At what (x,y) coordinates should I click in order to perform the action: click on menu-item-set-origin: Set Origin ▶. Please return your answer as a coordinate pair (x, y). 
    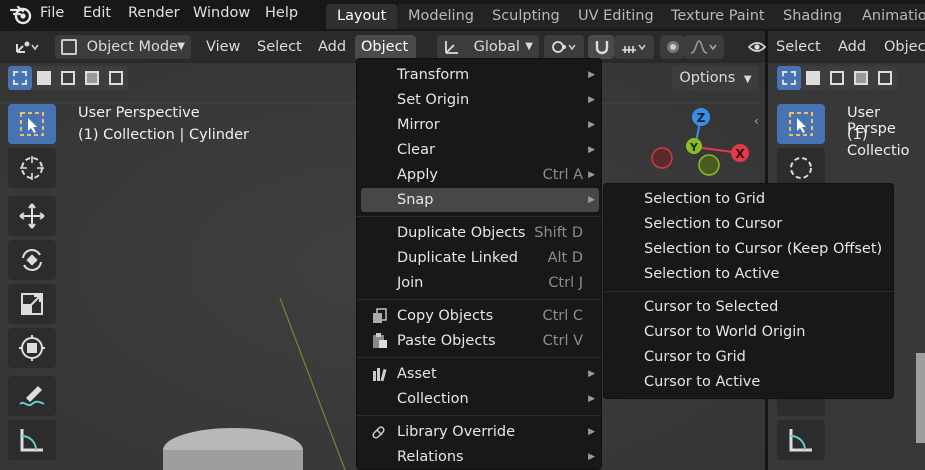
    Looking at the image, I should click on (480, 100).